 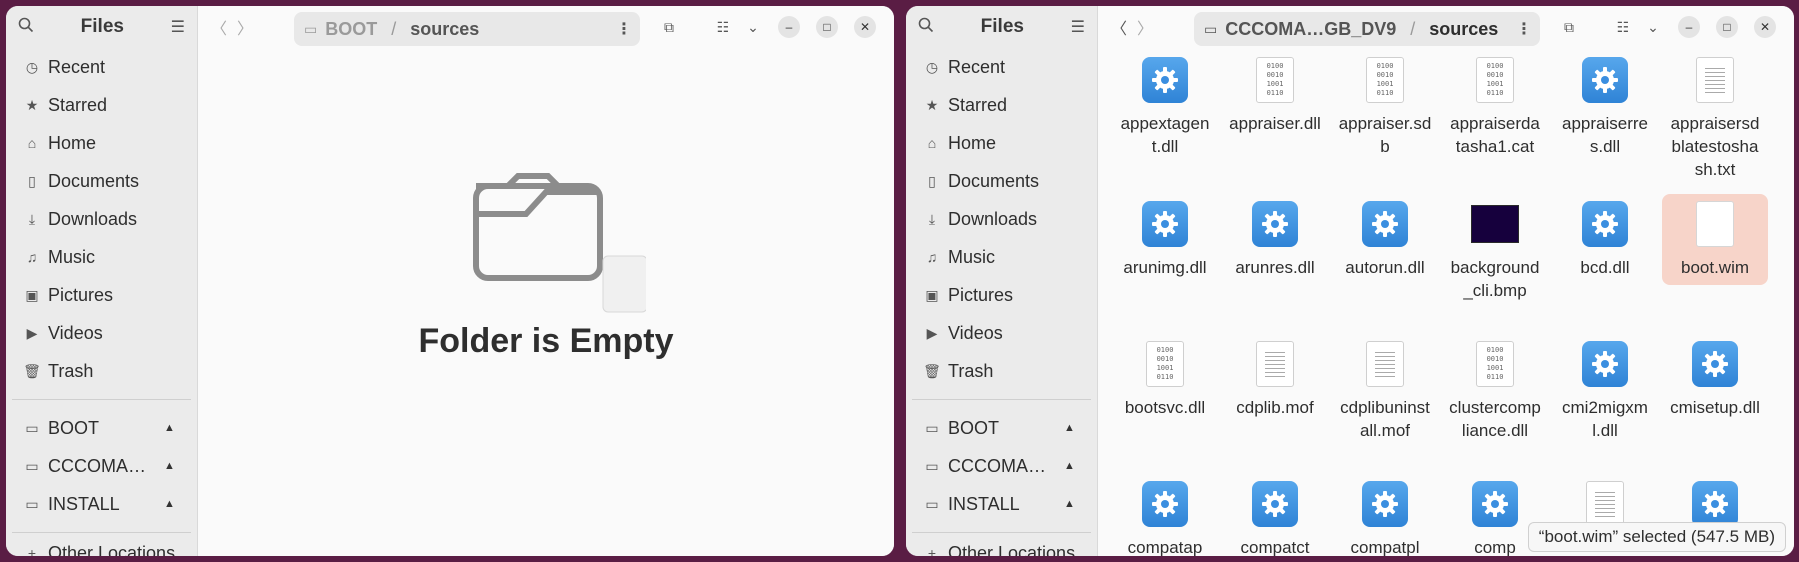 What do you see at coordinates (1605, 107) in the screenshot?
I see `file-item: appraiserres.dll` at bounding box center [1605, 107].